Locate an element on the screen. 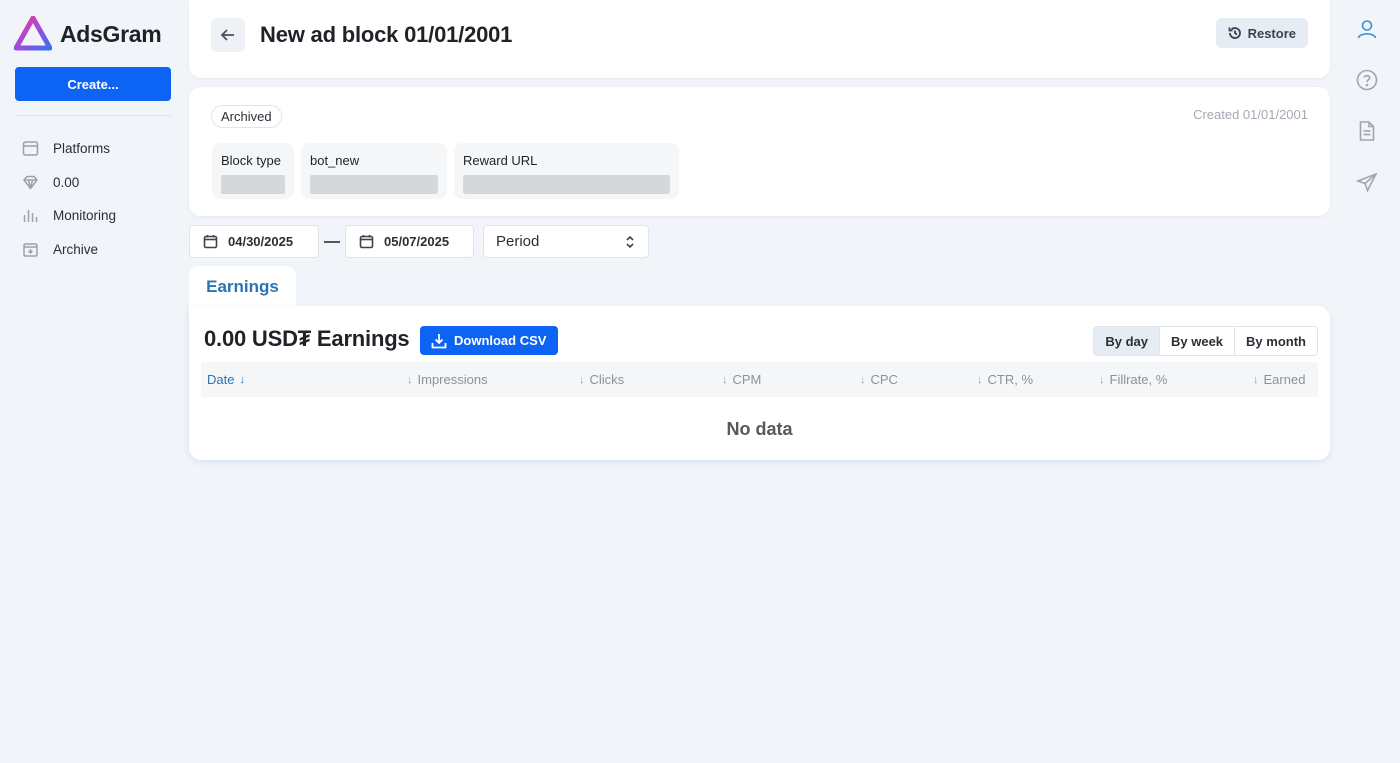 This screenshot has width=1400, height=763. column-impressions: ↓ Impressions is located at coordinates (447, 379).